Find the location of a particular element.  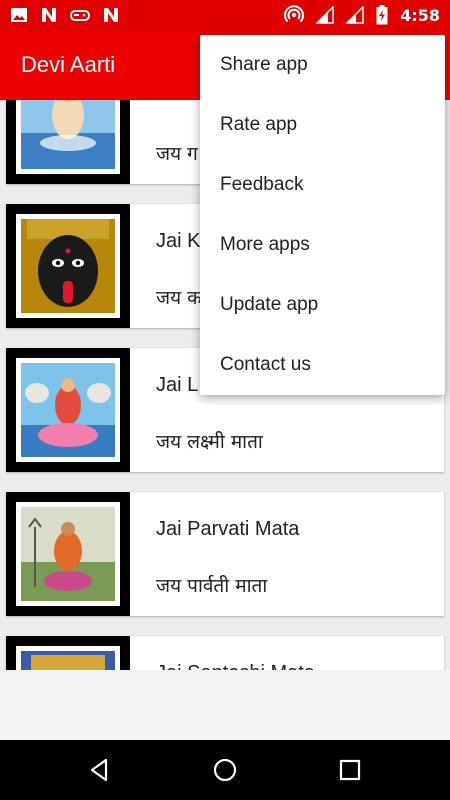

menu-item-feedback: Feedback is located at coordinates (322, 185).